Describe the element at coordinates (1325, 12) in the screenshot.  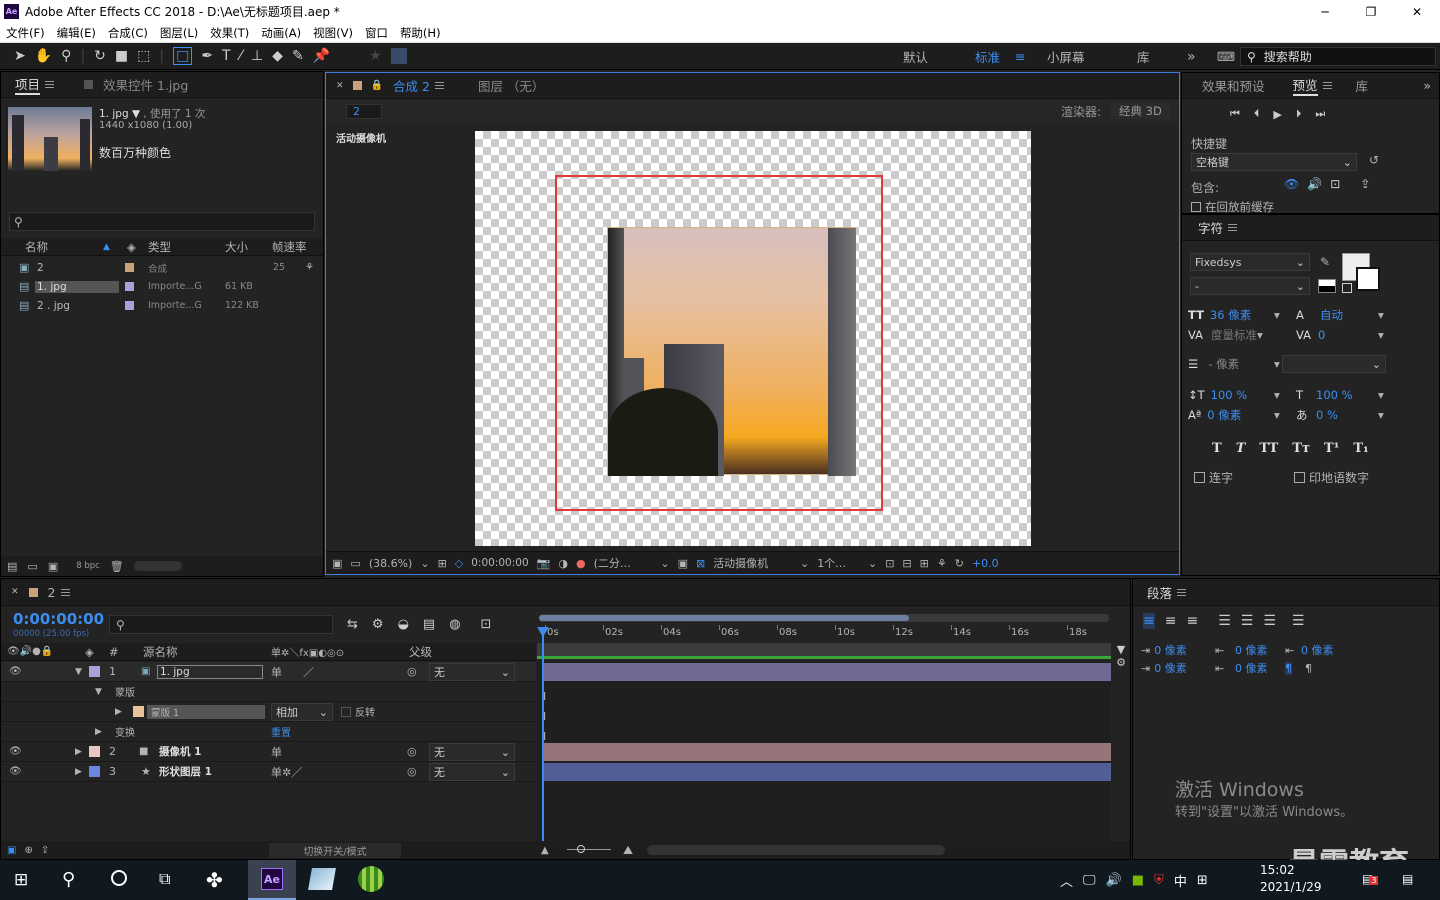
I see `minimize-button: ─` at that location.